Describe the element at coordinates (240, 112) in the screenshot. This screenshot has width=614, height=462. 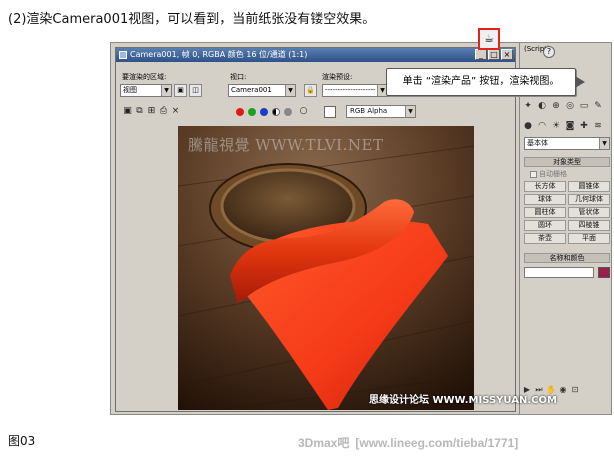
I see `red-channel-icon` at that location.